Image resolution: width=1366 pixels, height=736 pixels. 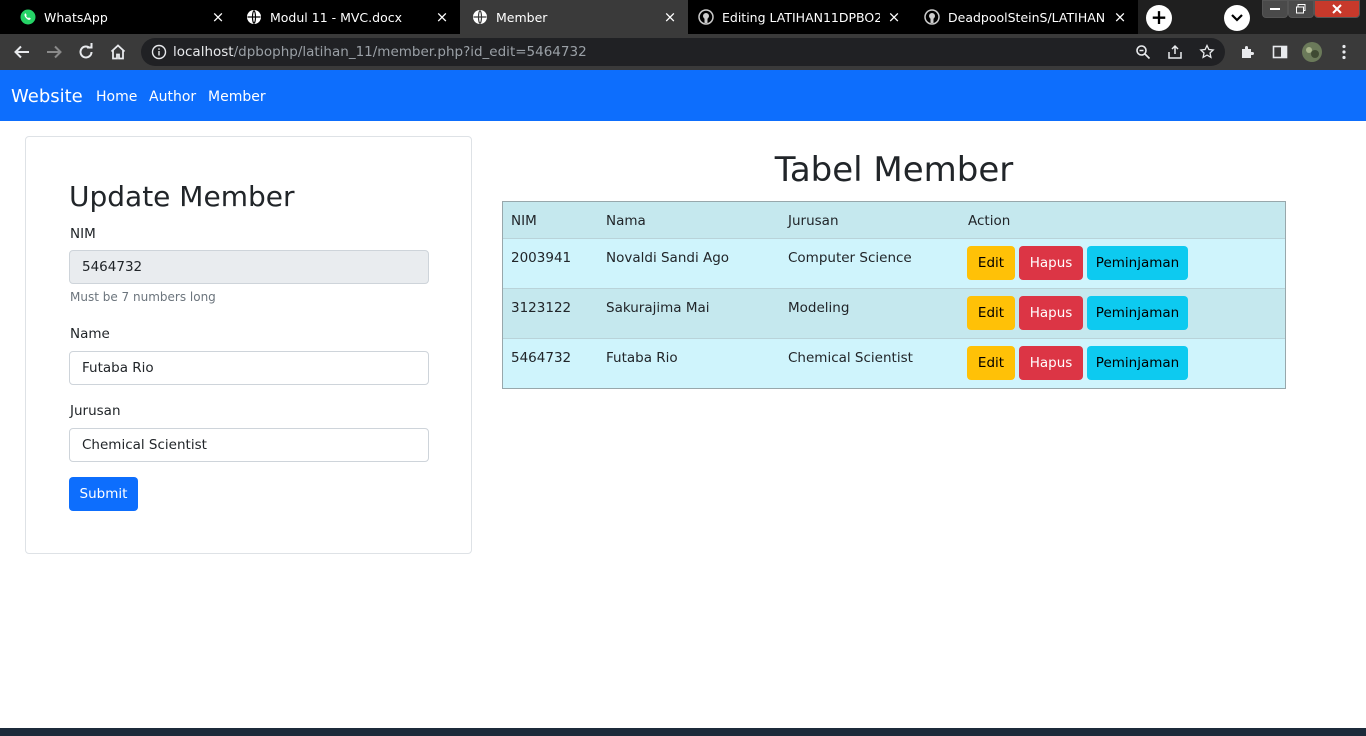 I want to click on home-button, so click(x=118, y=52).